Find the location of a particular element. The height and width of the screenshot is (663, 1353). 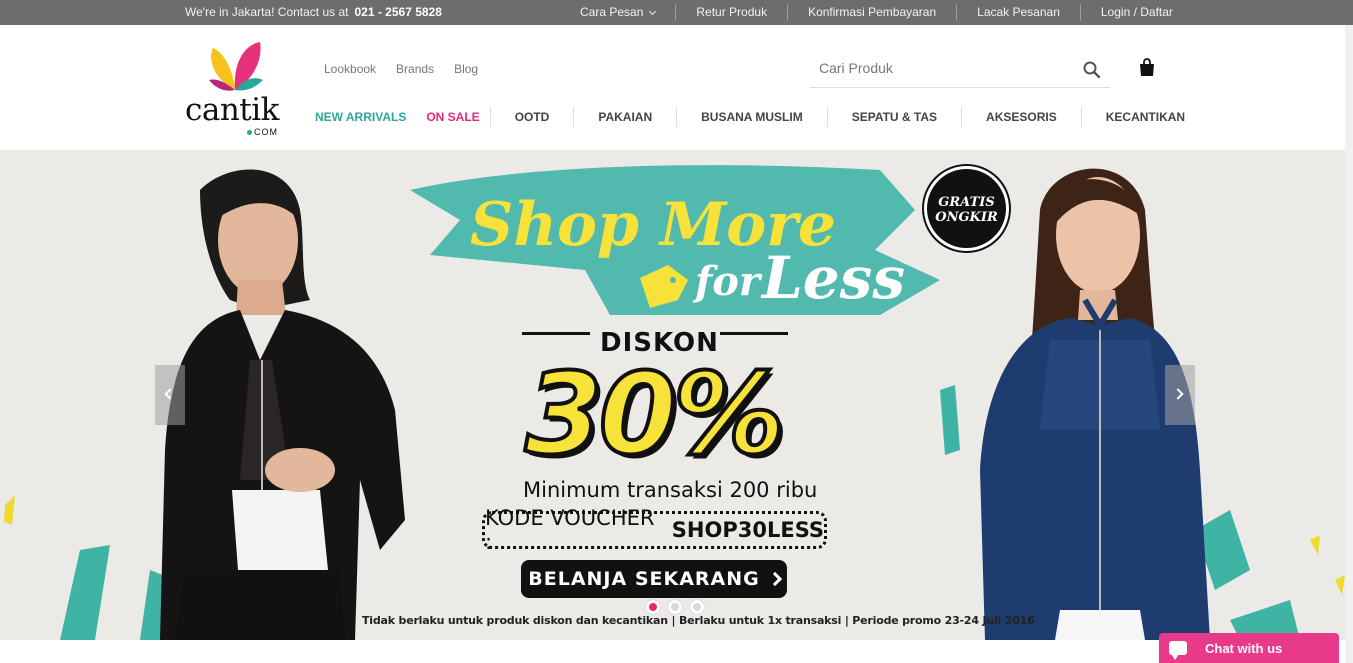

headline-less: Less is located at coordinates (832, 278).